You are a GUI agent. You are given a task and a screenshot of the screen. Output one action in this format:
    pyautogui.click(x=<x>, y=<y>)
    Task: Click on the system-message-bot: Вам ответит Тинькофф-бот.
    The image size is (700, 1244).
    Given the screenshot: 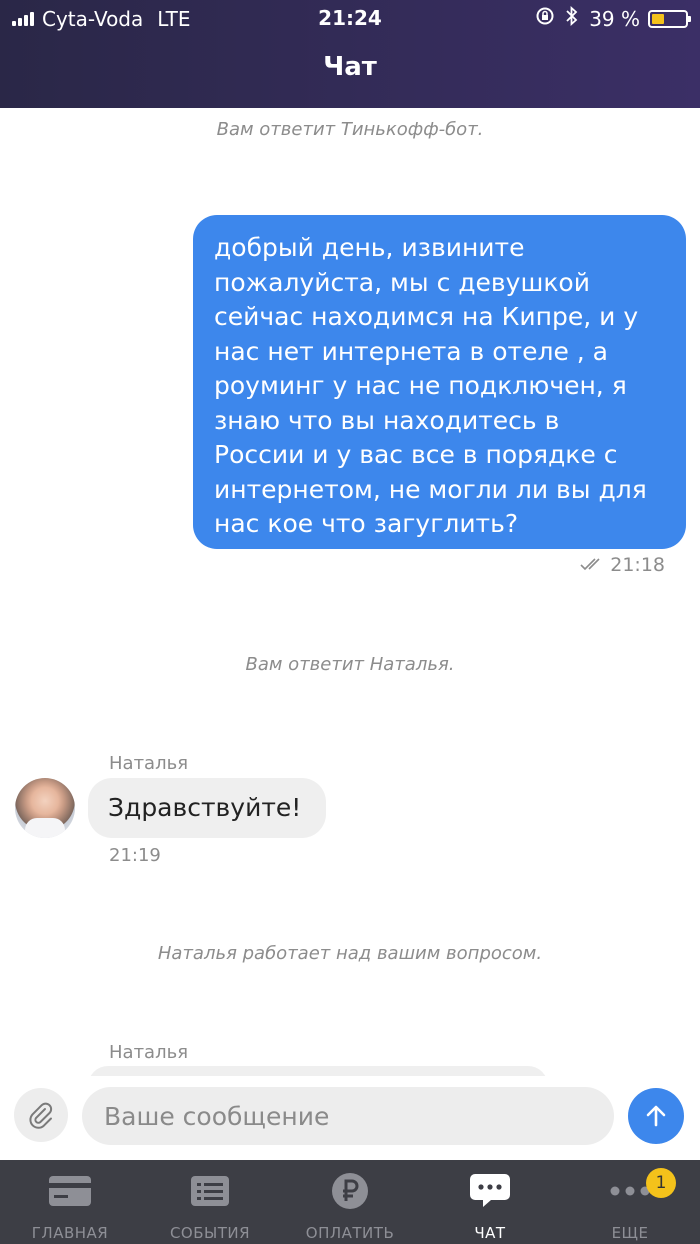 What is the action you would take?
    pyautogui.click(x=350, y=129)
    